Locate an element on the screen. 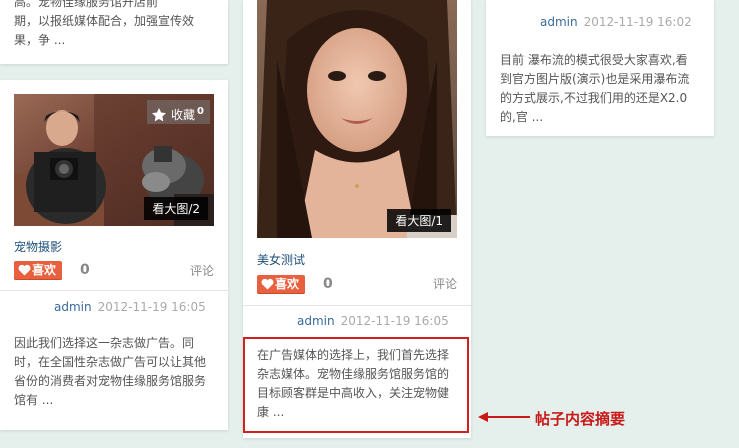 The image size is (739, 448). portrait-photo-image is located at coordinates (357, 119).